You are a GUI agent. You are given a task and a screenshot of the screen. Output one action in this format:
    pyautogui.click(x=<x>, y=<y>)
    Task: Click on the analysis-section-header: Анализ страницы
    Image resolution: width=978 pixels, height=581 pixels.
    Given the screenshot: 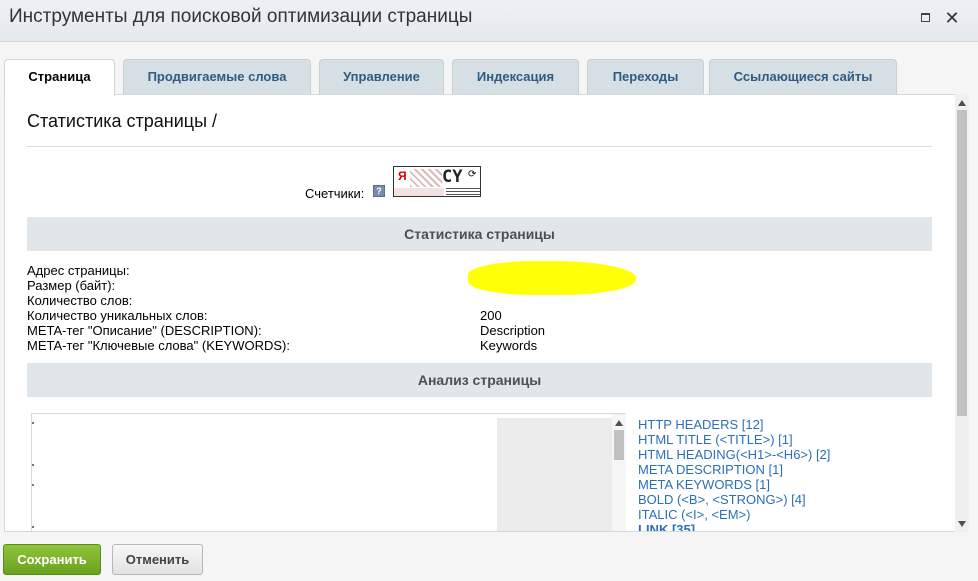 What is the action you would take?
    pyautogui.click(x=479, y=380)
    